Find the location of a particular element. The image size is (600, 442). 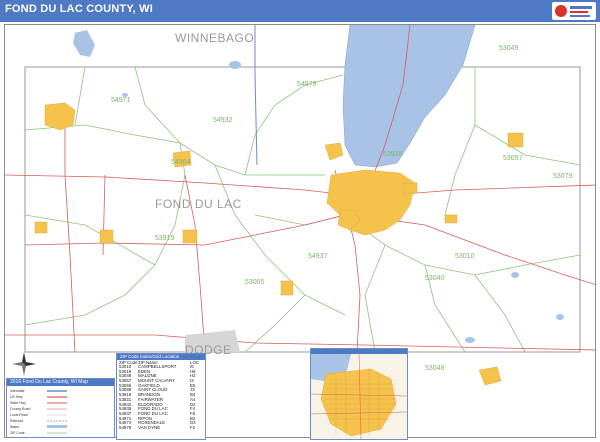

compass-rose-icon is located at coordinates (24, 364).